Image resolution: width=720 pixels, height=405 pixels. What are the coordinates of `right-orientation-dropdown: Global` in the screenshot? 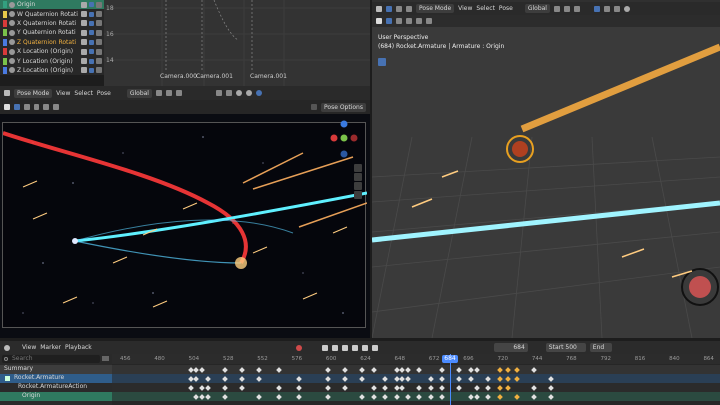 It's located at (537, 8).